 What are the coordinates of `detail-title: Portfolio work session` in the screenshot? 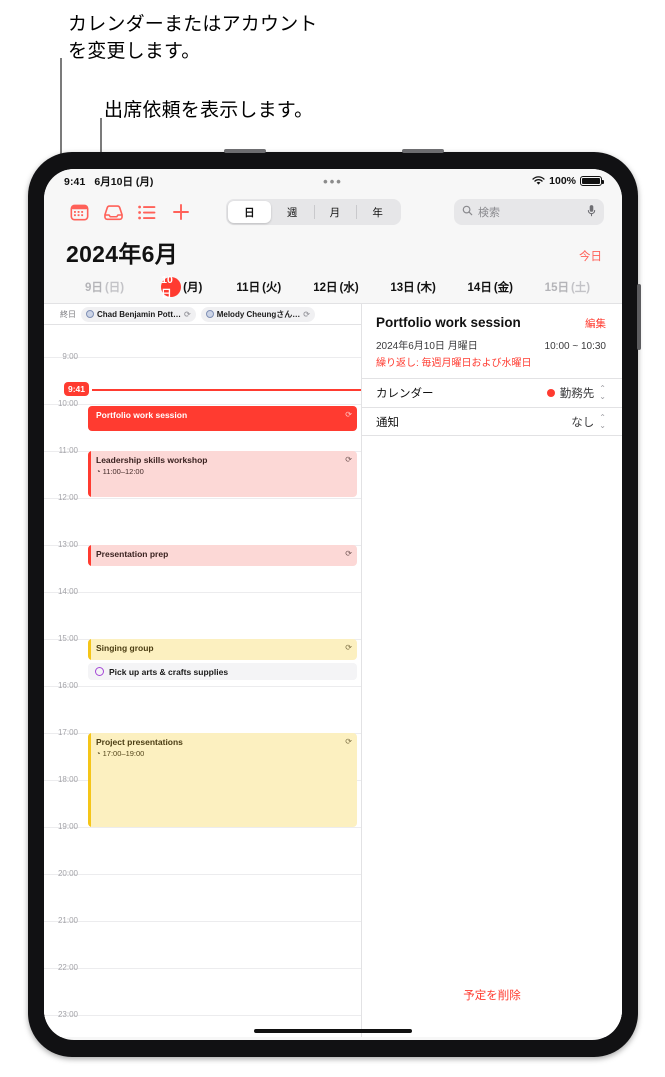 It's located at (448, 322).